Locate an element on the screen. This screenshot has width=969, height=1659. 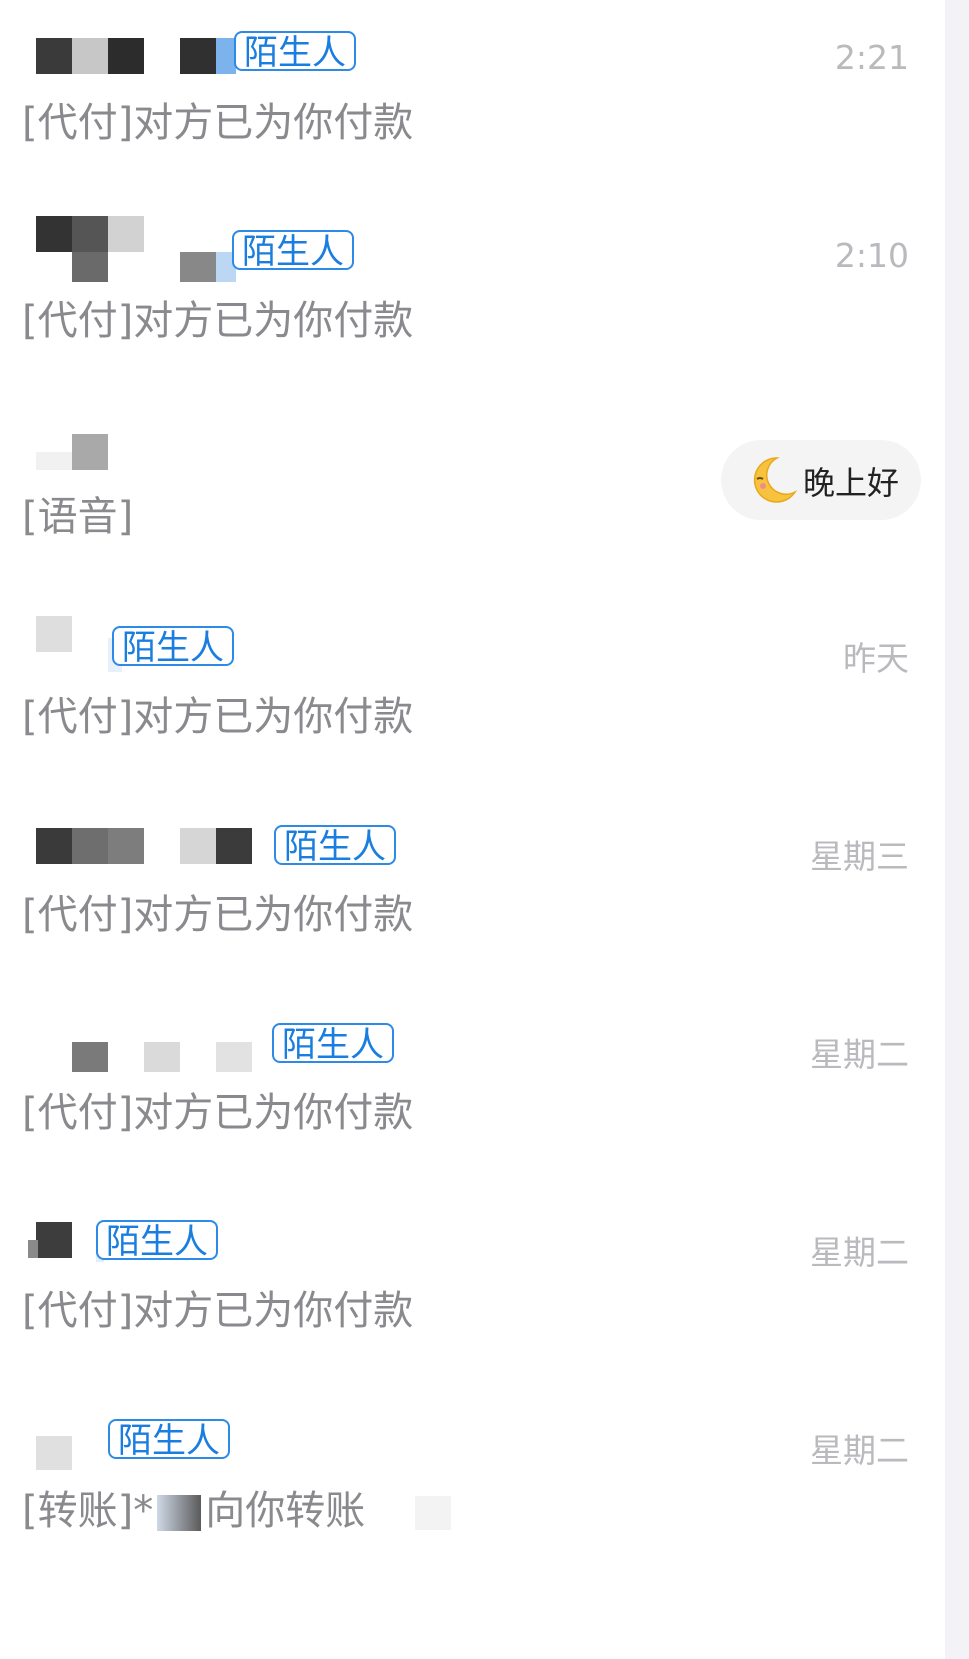
scrollbar-track is located at coordinates (957, 829).